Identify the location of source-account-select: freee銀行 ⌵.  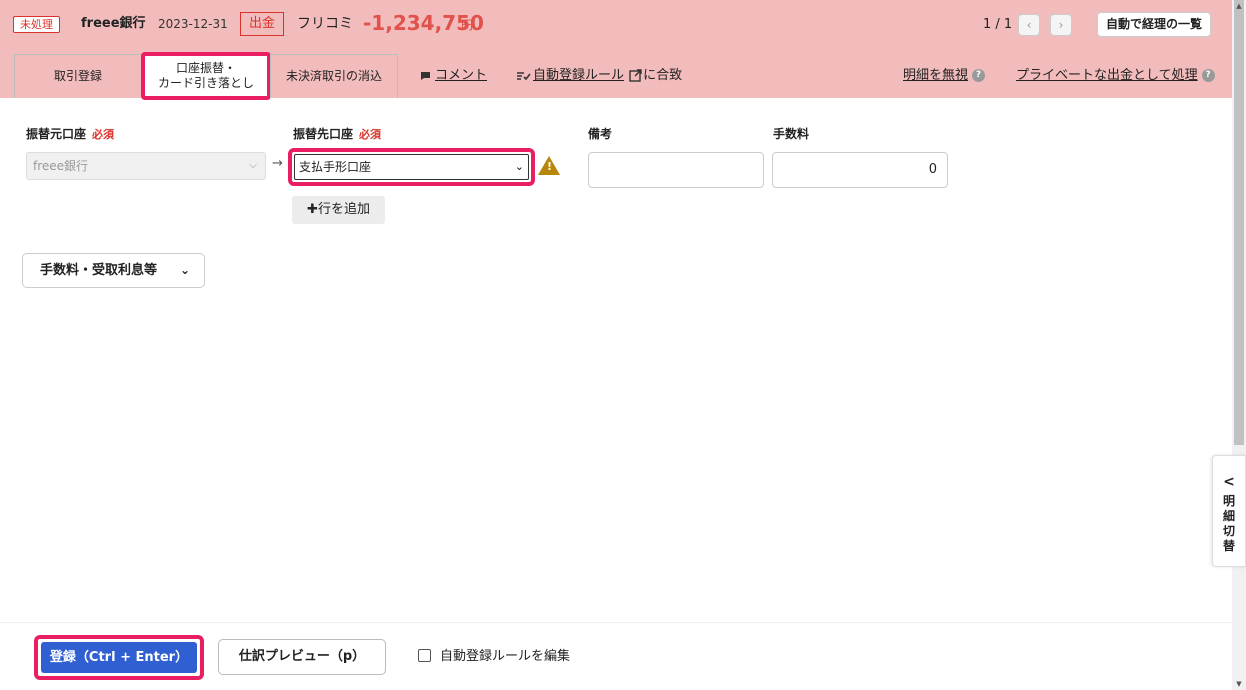
(146, 166).